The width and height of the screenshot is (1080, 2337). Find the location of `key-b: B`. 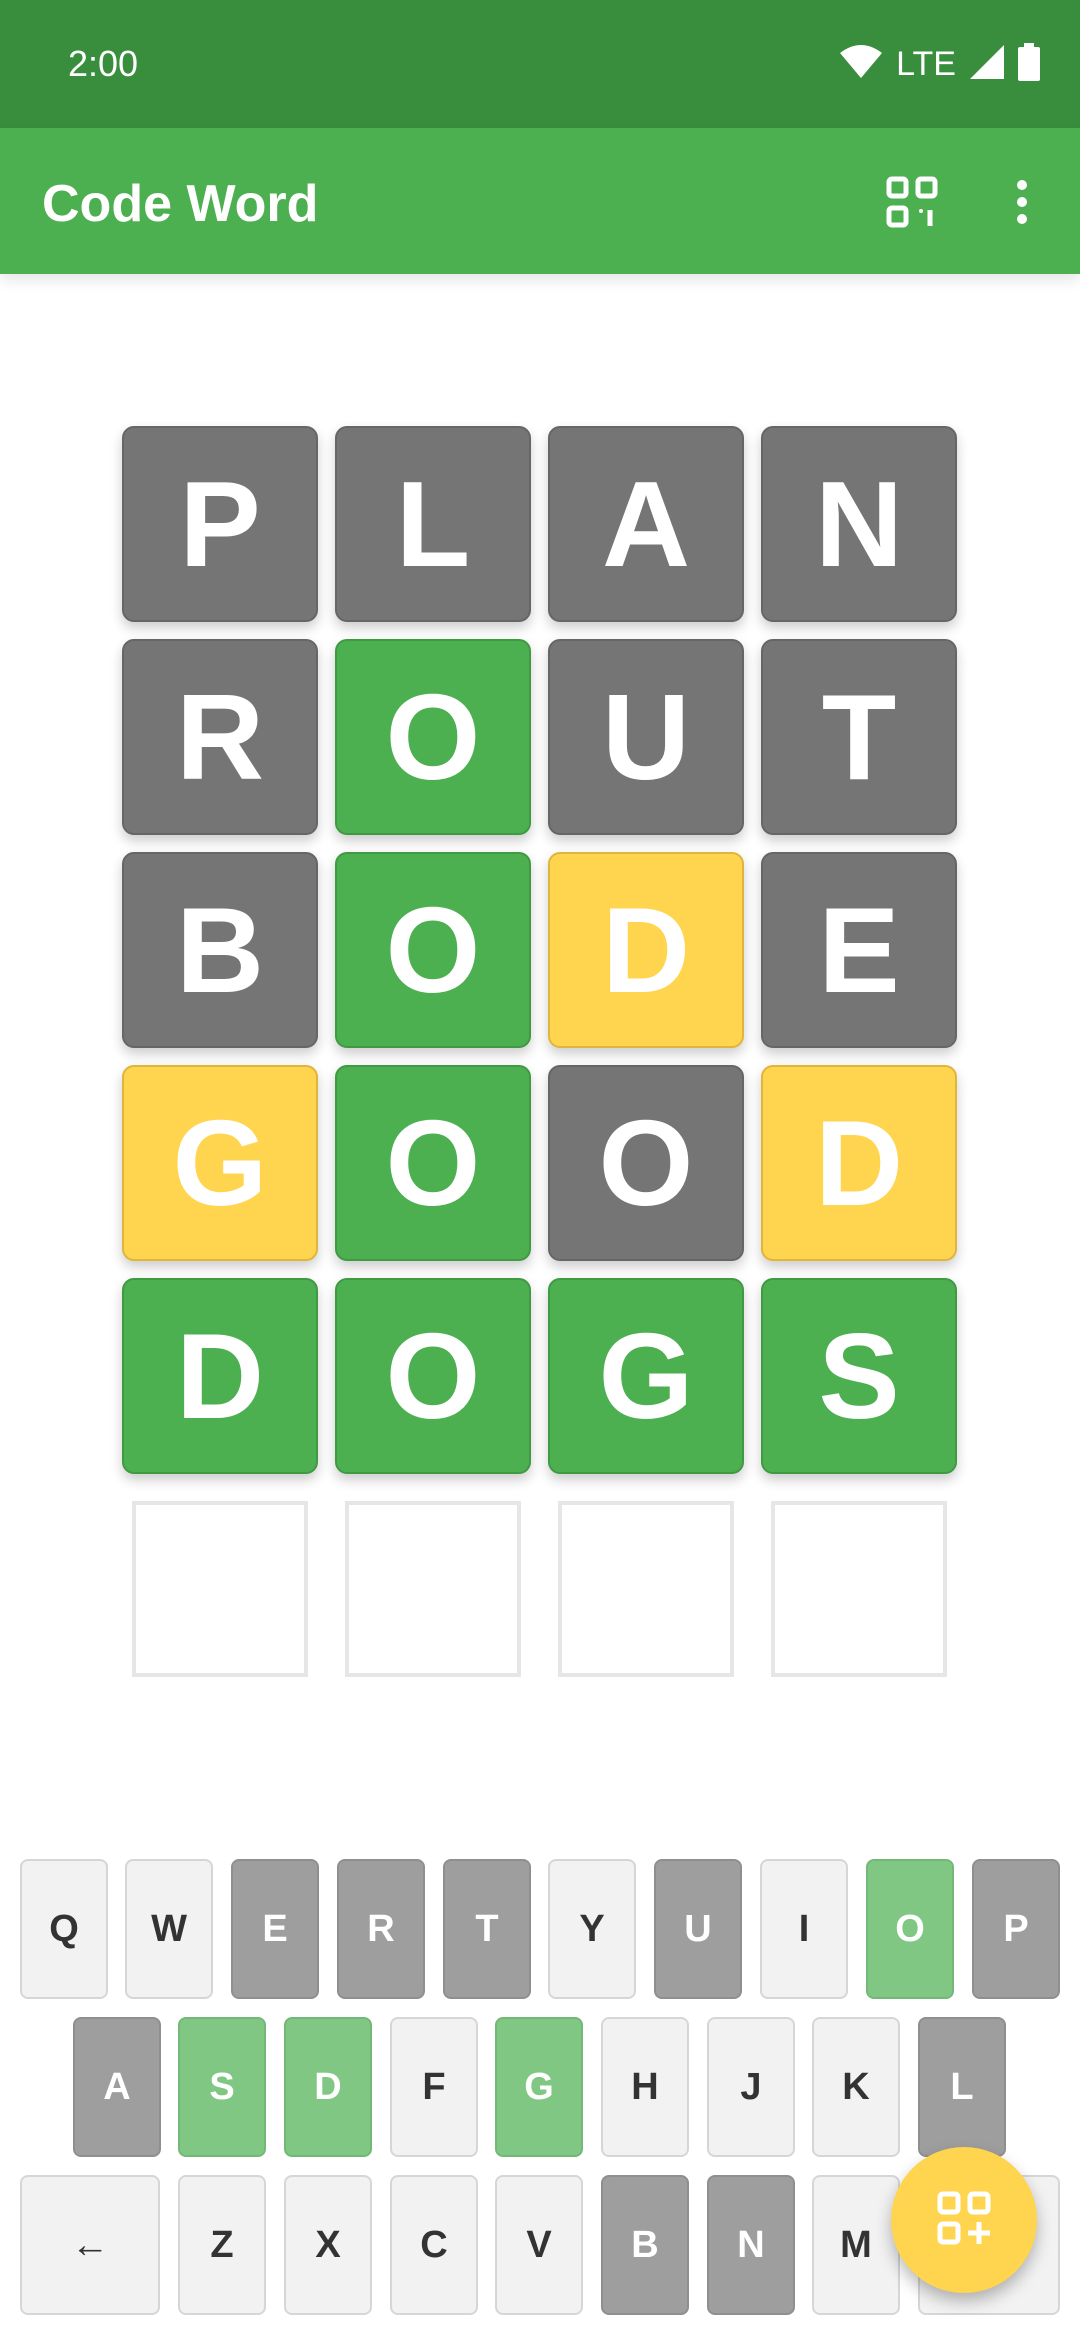

key-b: B is located at coordinates (645, 2245).